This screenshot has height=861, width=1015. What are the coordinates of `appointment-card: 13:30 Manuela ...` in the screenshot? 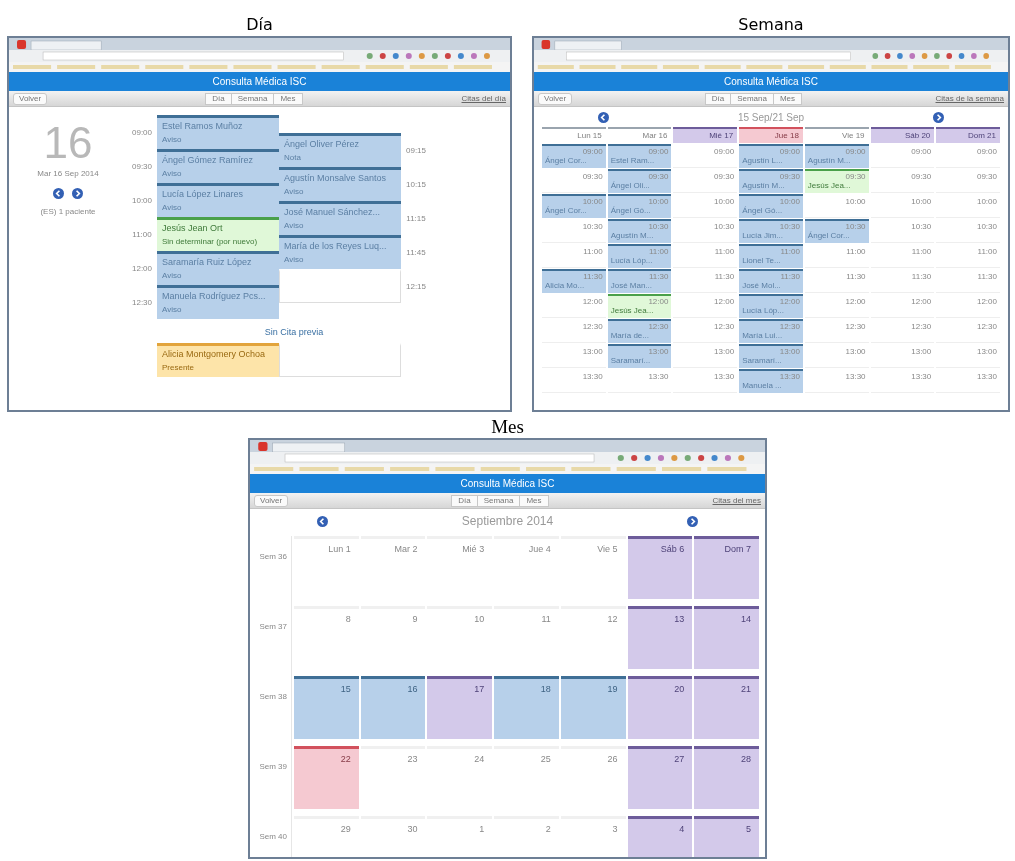 It's located at (771, 381).